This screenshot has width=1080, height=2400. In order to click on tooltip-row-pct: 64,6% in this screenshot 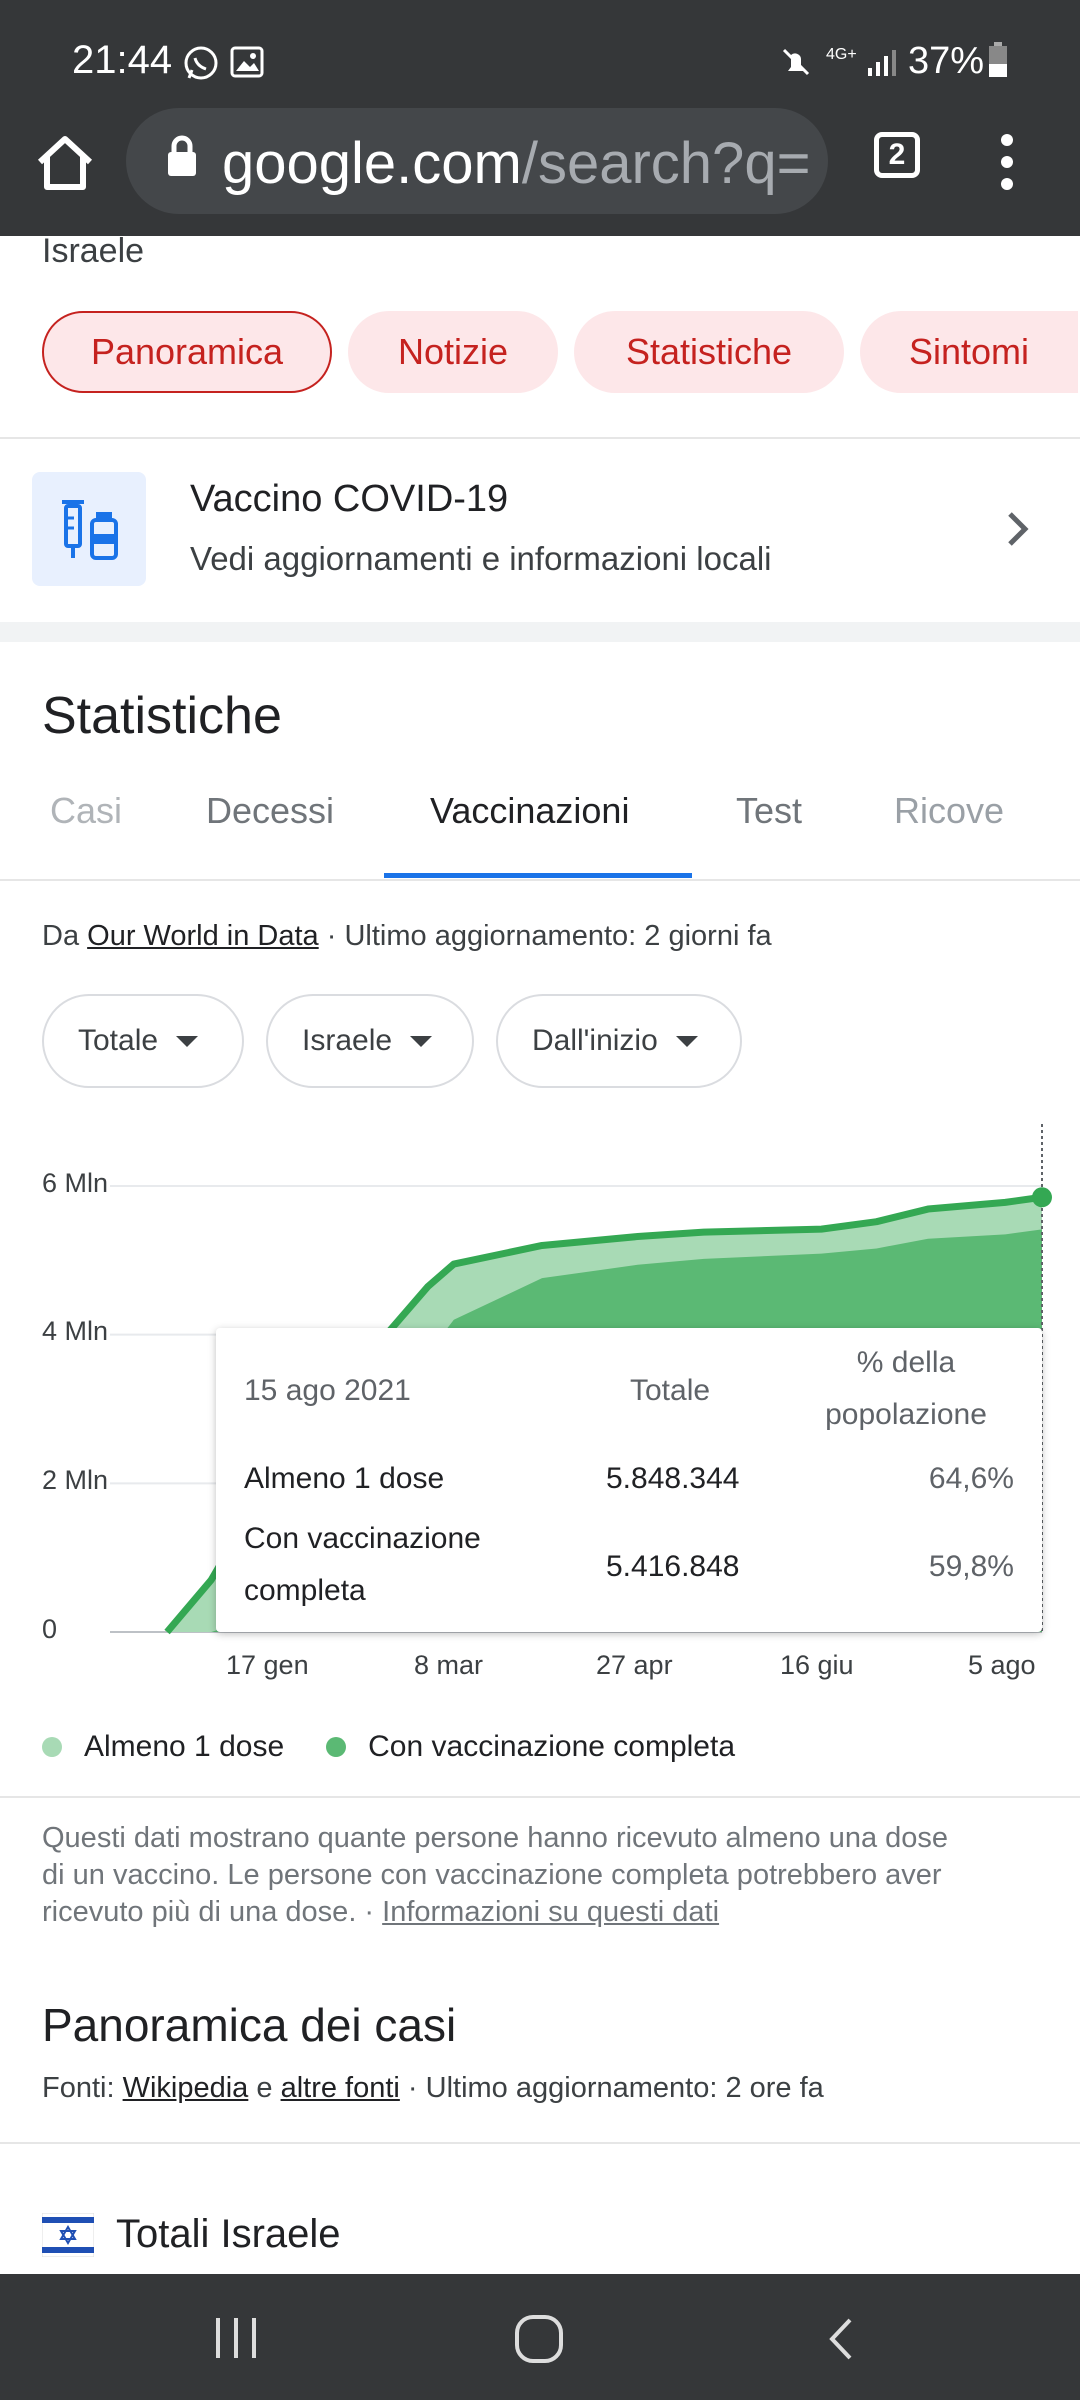, I will do `click(971, 1478)`.